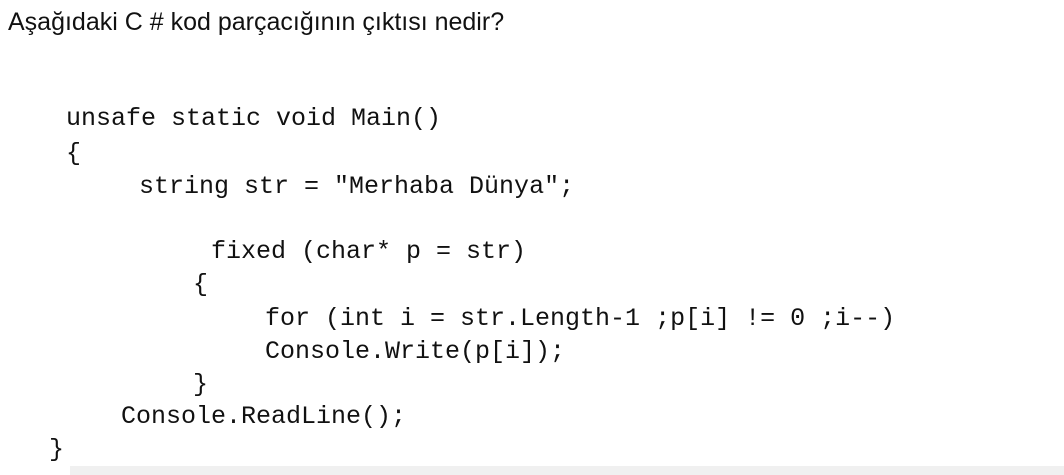 This screenshot has height=475, width=1064. I want to click on code-line-method-open-brace: {, so click(74, 153).